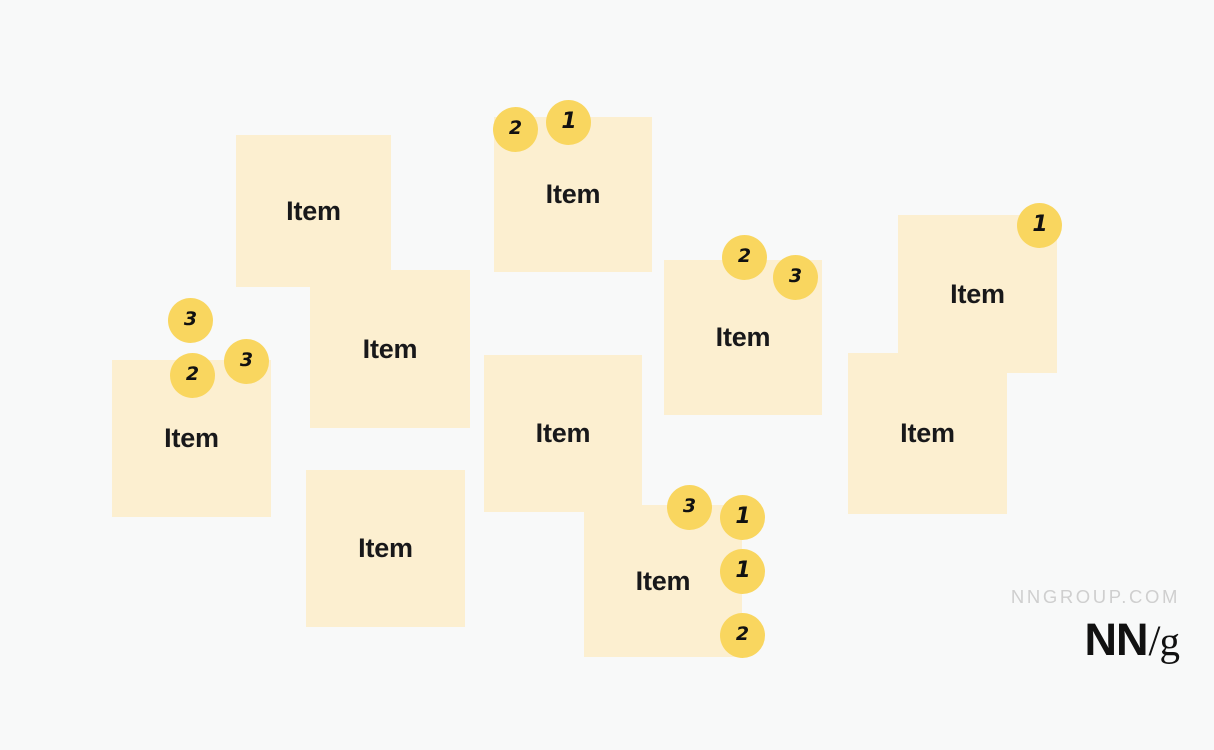  I want to click on nng-logo-nn: NN, so click(1116, 639).